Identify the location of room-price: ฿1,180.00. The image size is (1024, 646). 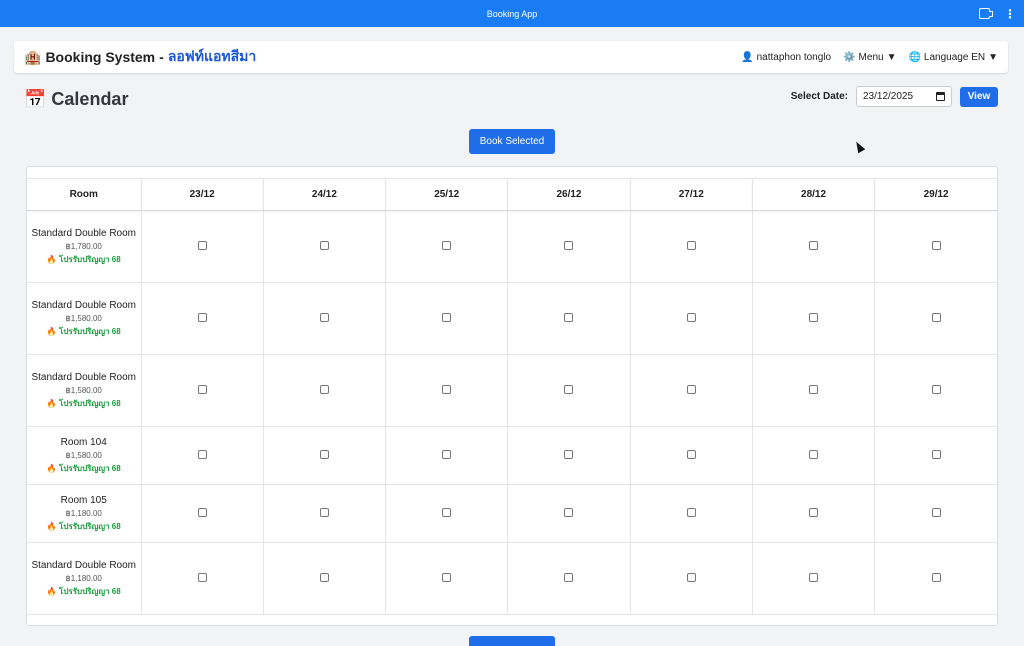
(83, 513).